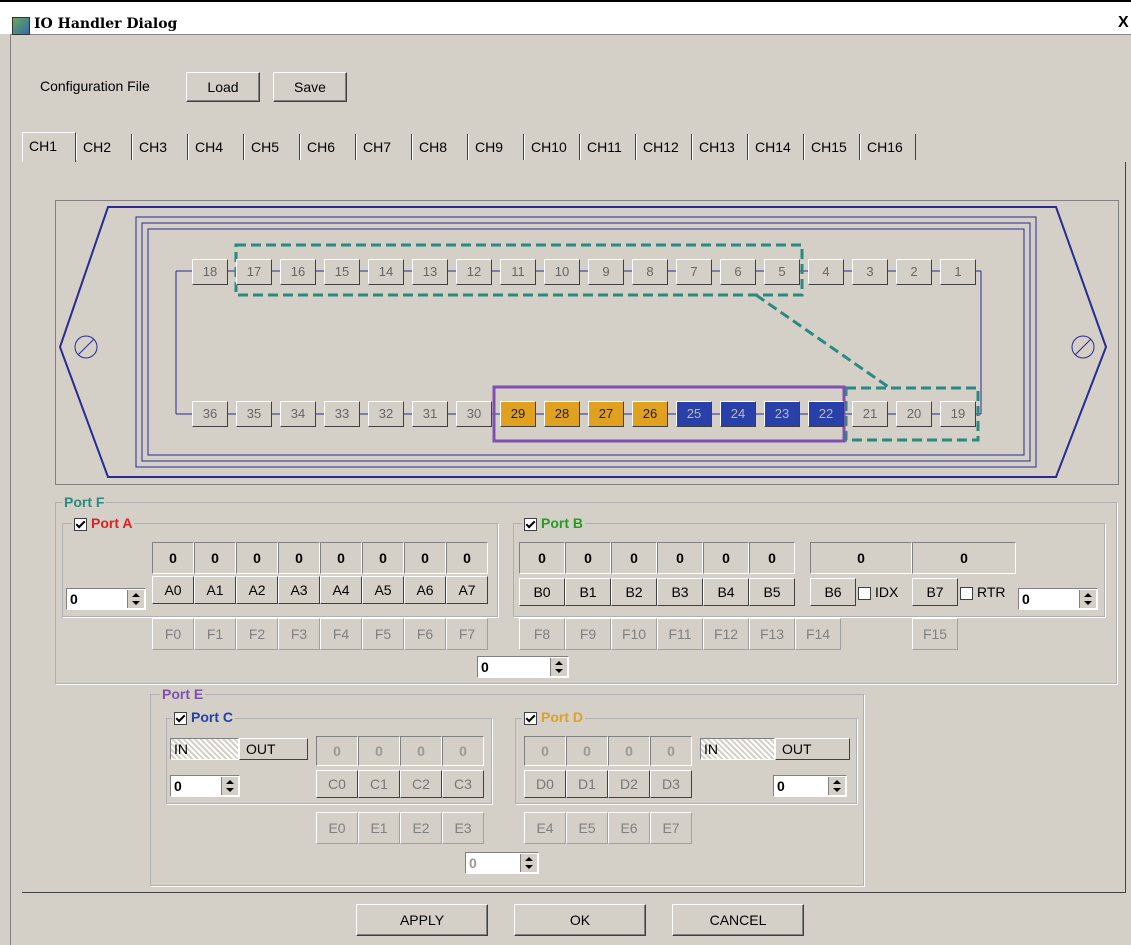  Describe the element at coordinates (650, 272) in the screenshot. I see `pin-8: 8` at that location.